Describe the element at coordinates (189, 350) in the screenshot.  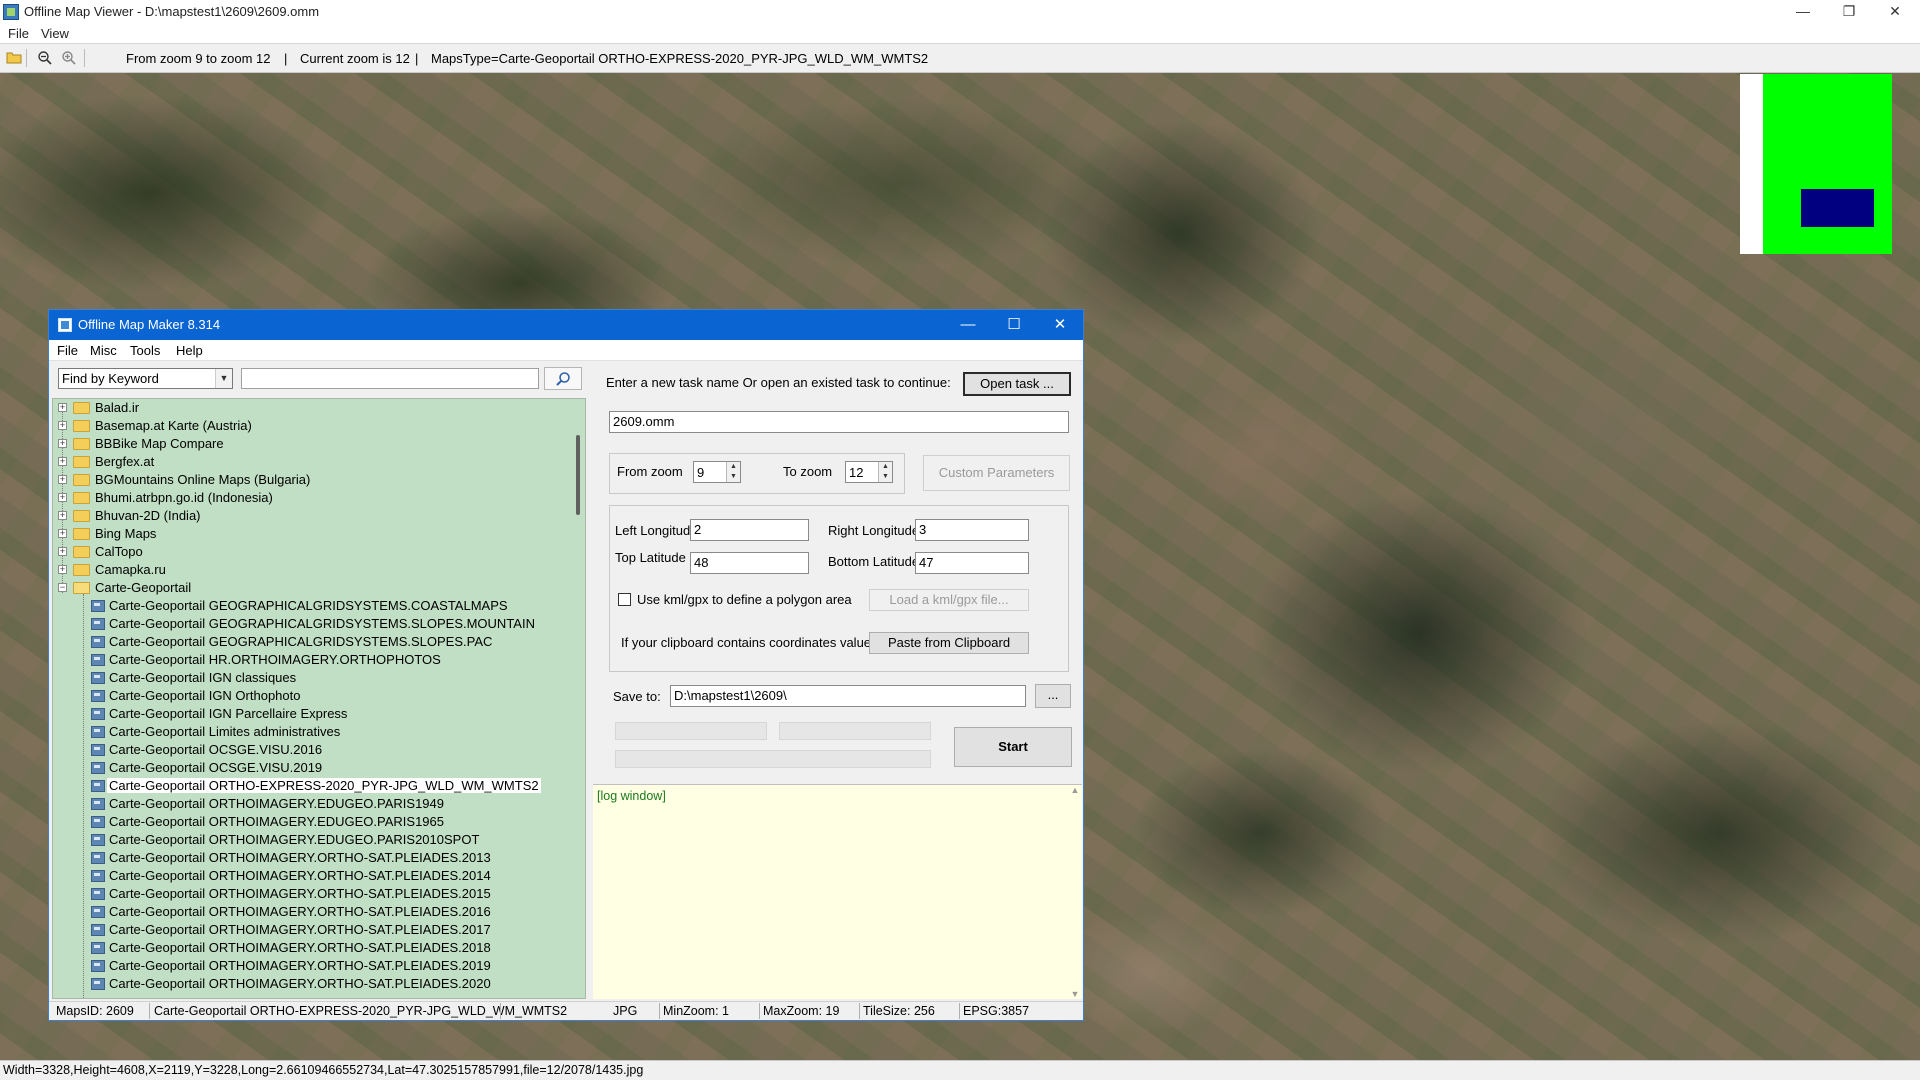
I see `dialog-menu-help: Help` at that location.